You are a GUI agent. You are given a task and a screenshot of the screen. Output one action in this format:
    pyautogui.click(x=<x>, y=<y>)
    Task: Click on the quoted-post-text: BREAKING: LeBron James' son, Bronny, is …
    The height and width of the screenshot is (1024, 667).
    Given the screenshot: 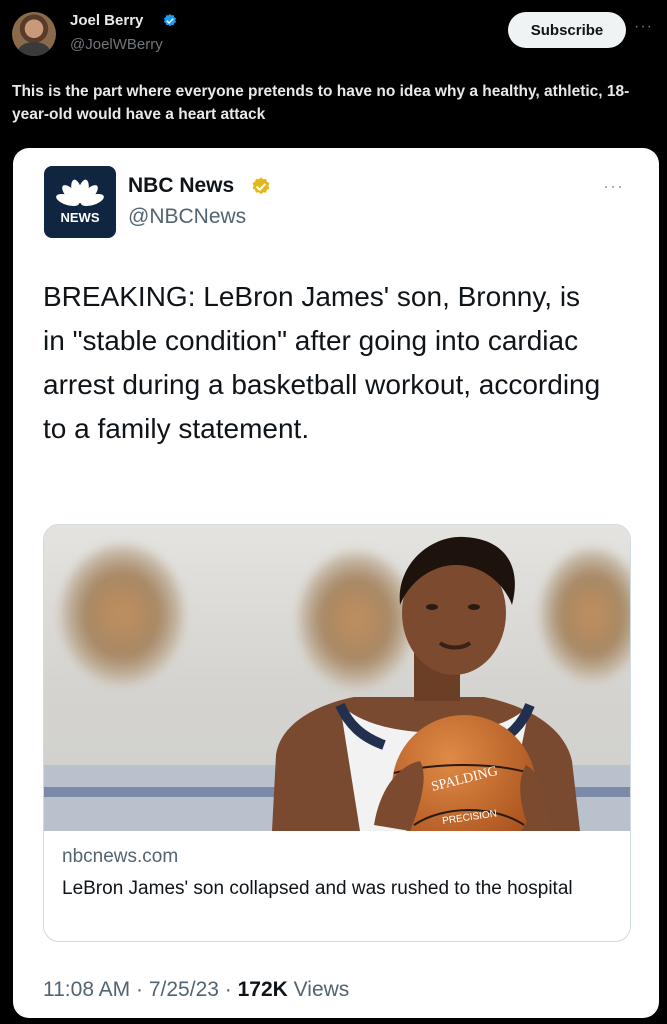 What is the action you would take?
    pyautogui.click(x=322, y=362)
    